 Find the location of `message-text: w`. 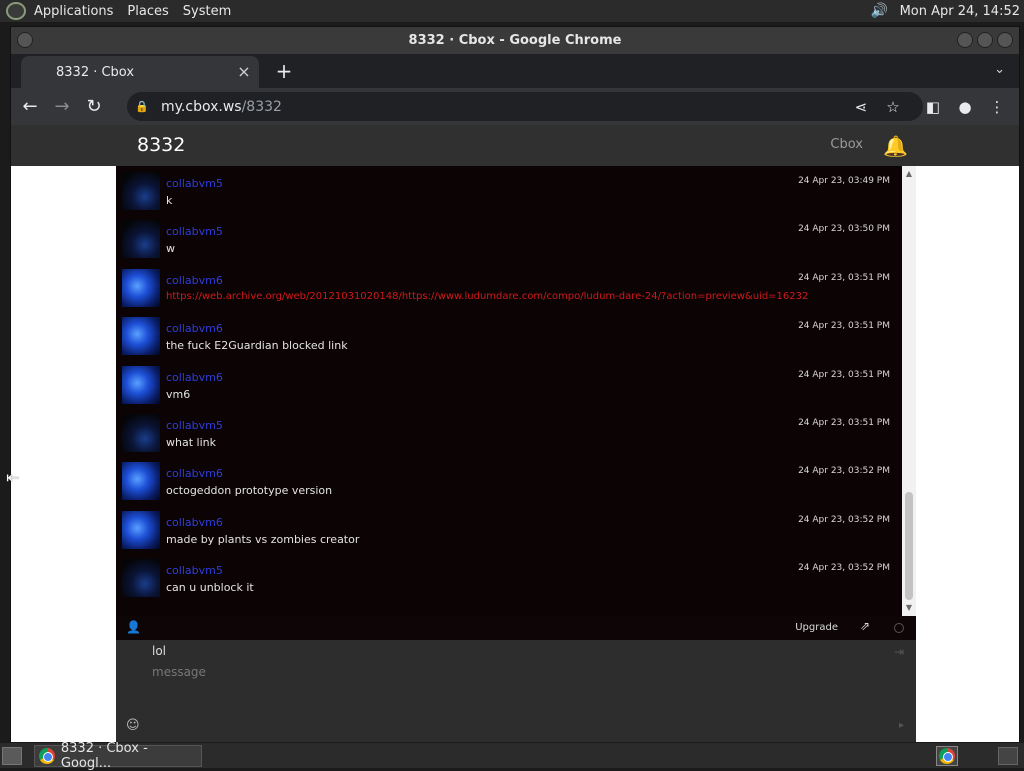

message-text: w is located at coordinates (170, 248).